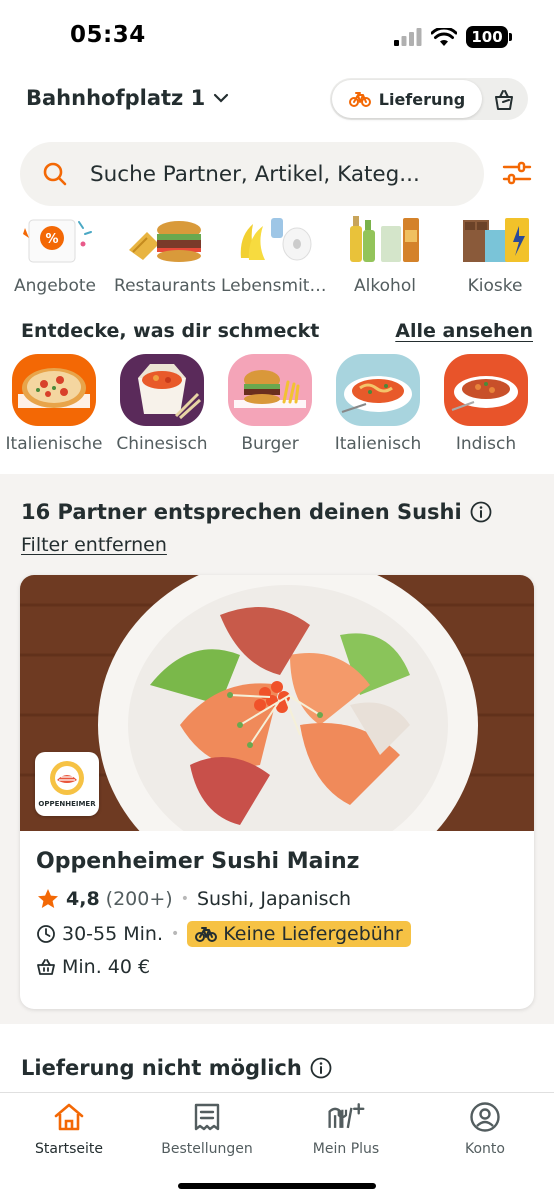  Describe the element at coordinates (270, 444) in the screenshot. I see `cuisine-burger-label: Burger` at that location.